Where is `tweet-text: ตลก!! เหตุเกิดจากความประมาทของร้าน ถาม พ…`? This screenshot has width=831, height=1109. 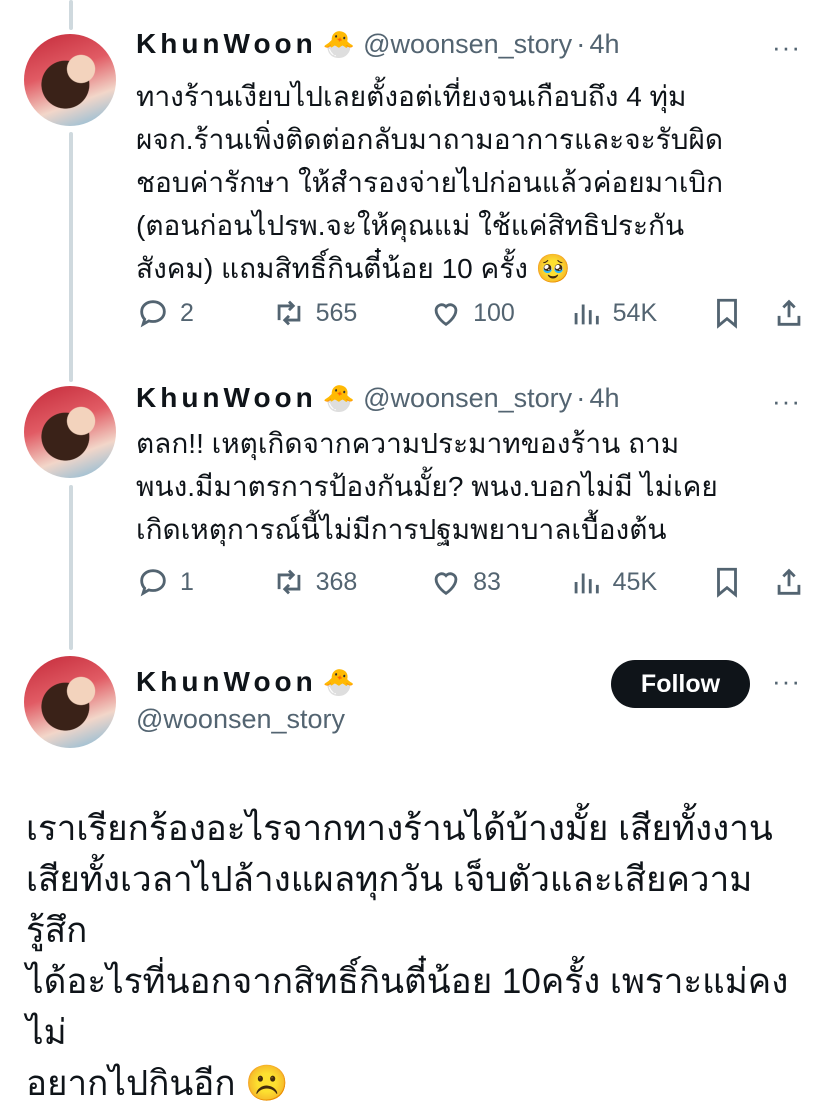
tweet-text: ตลก!! เหตุเกิดจากความประมาทของร้าน ถาม พ… is located at coordinates (427, 486).